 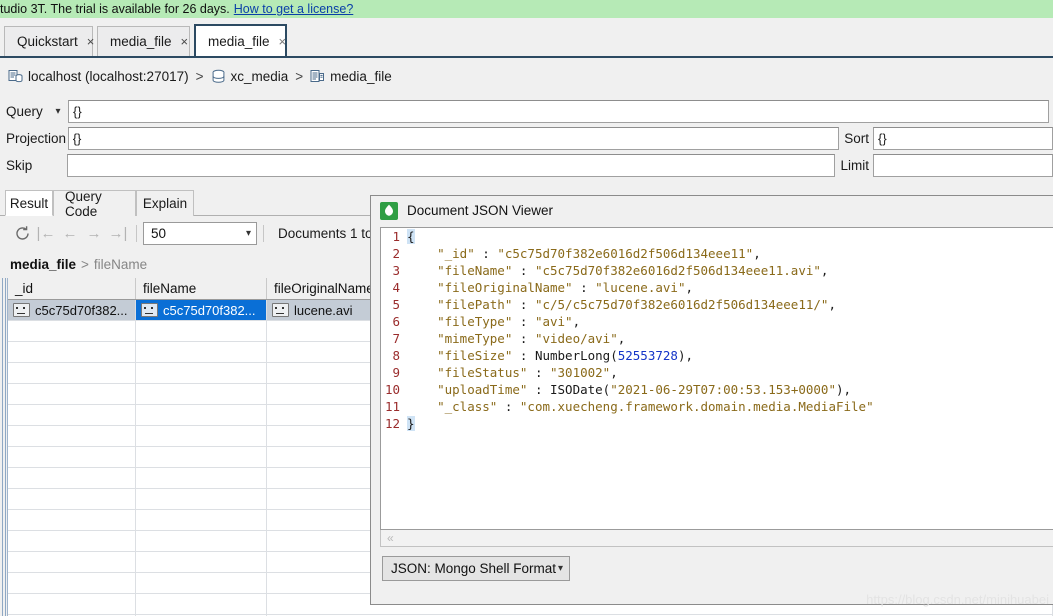 I want to click on path-field: fileName, so click(x=120, y=264).